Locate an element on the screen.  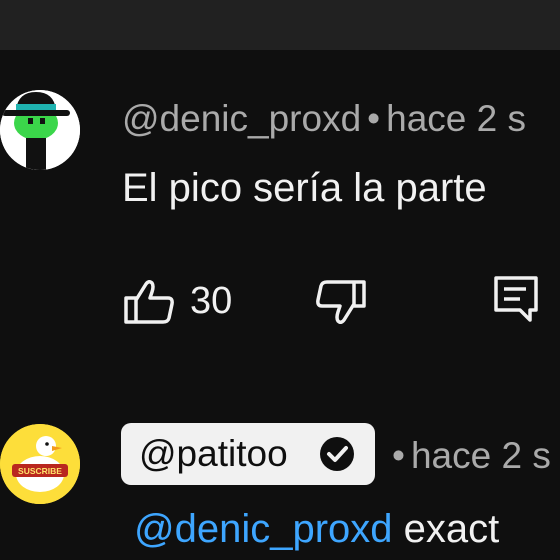
like-count: 30 is located at coordinates (211, 301).